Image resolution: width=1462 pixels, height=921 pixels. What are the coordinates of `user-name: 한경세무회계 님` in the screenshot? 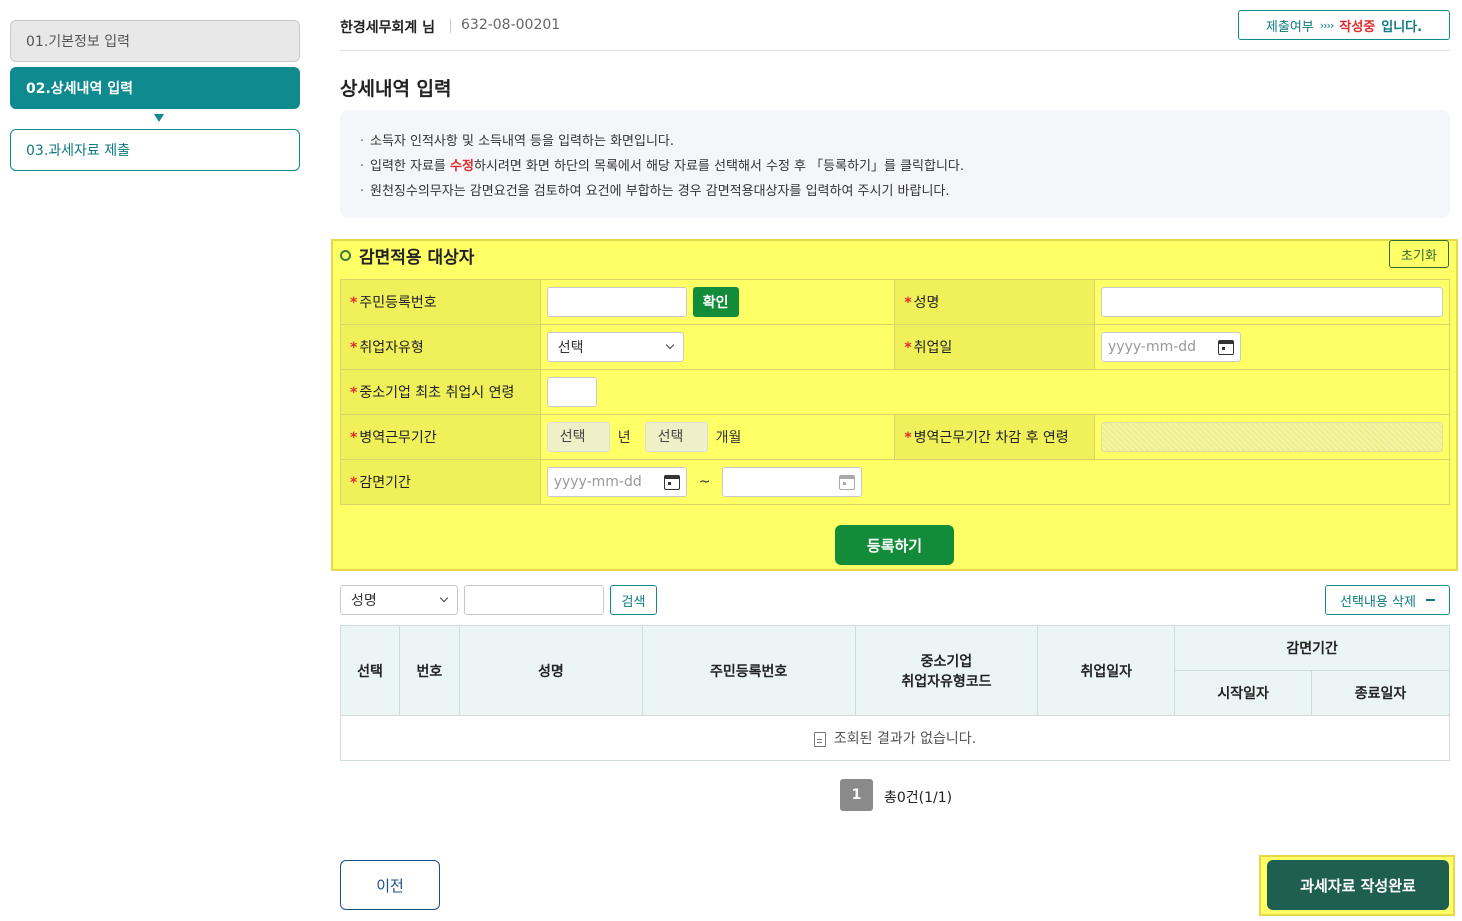 It's located at (388, 28).